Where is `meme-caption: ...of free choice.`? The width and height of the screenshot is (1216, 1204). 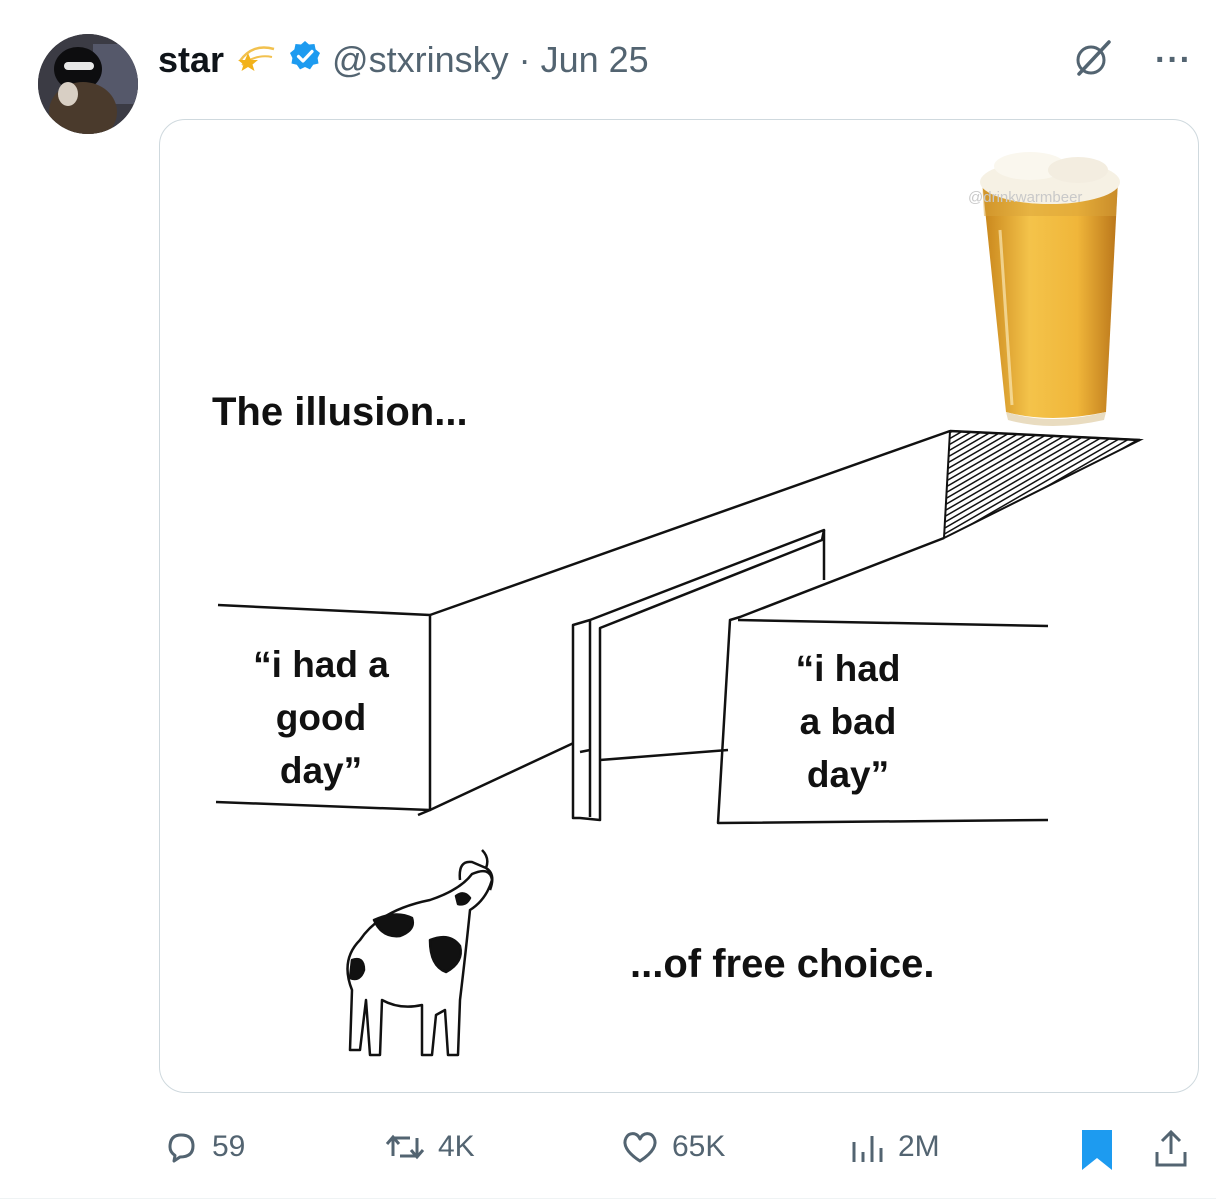 meme-caption: ...of free choice. is located at coordinates (782, 964).